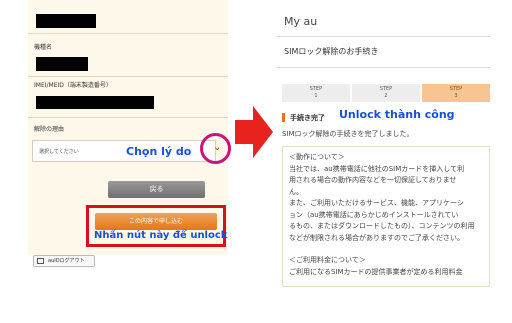 Image resolution: width=512 pixels, height=323 pixels. What do you see at coordinates (386, 96) in the screenshot?
I see `step-number: 2` at bounding box center [386, 96].